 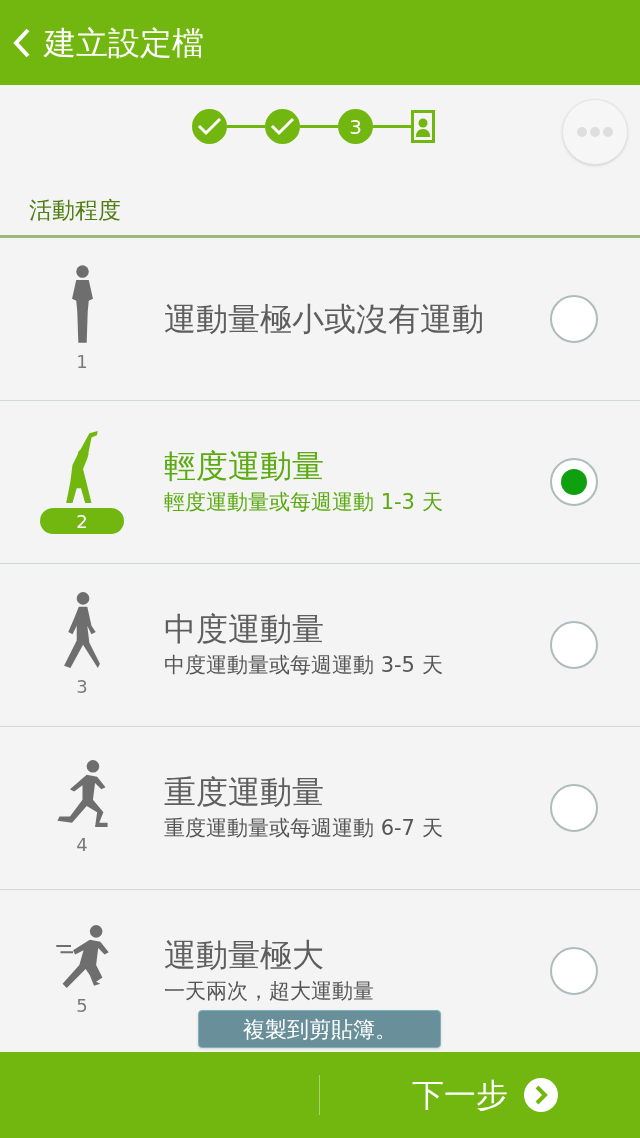 What do you see at coordinates (304, 503) in the screenshot?
I see `level-description: 輕度運動量或每週運動 1-3 天` at bounding box center [304, 503].